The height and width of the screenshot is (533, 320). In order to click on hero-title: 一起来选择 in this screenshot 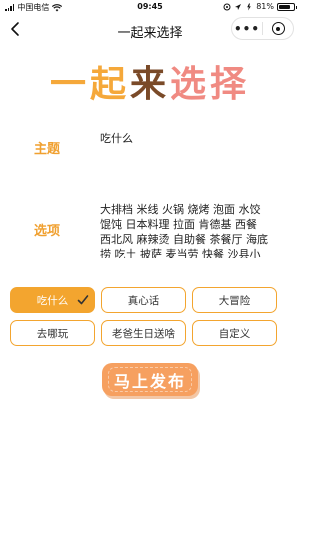, I will do `click(150, 81)`.